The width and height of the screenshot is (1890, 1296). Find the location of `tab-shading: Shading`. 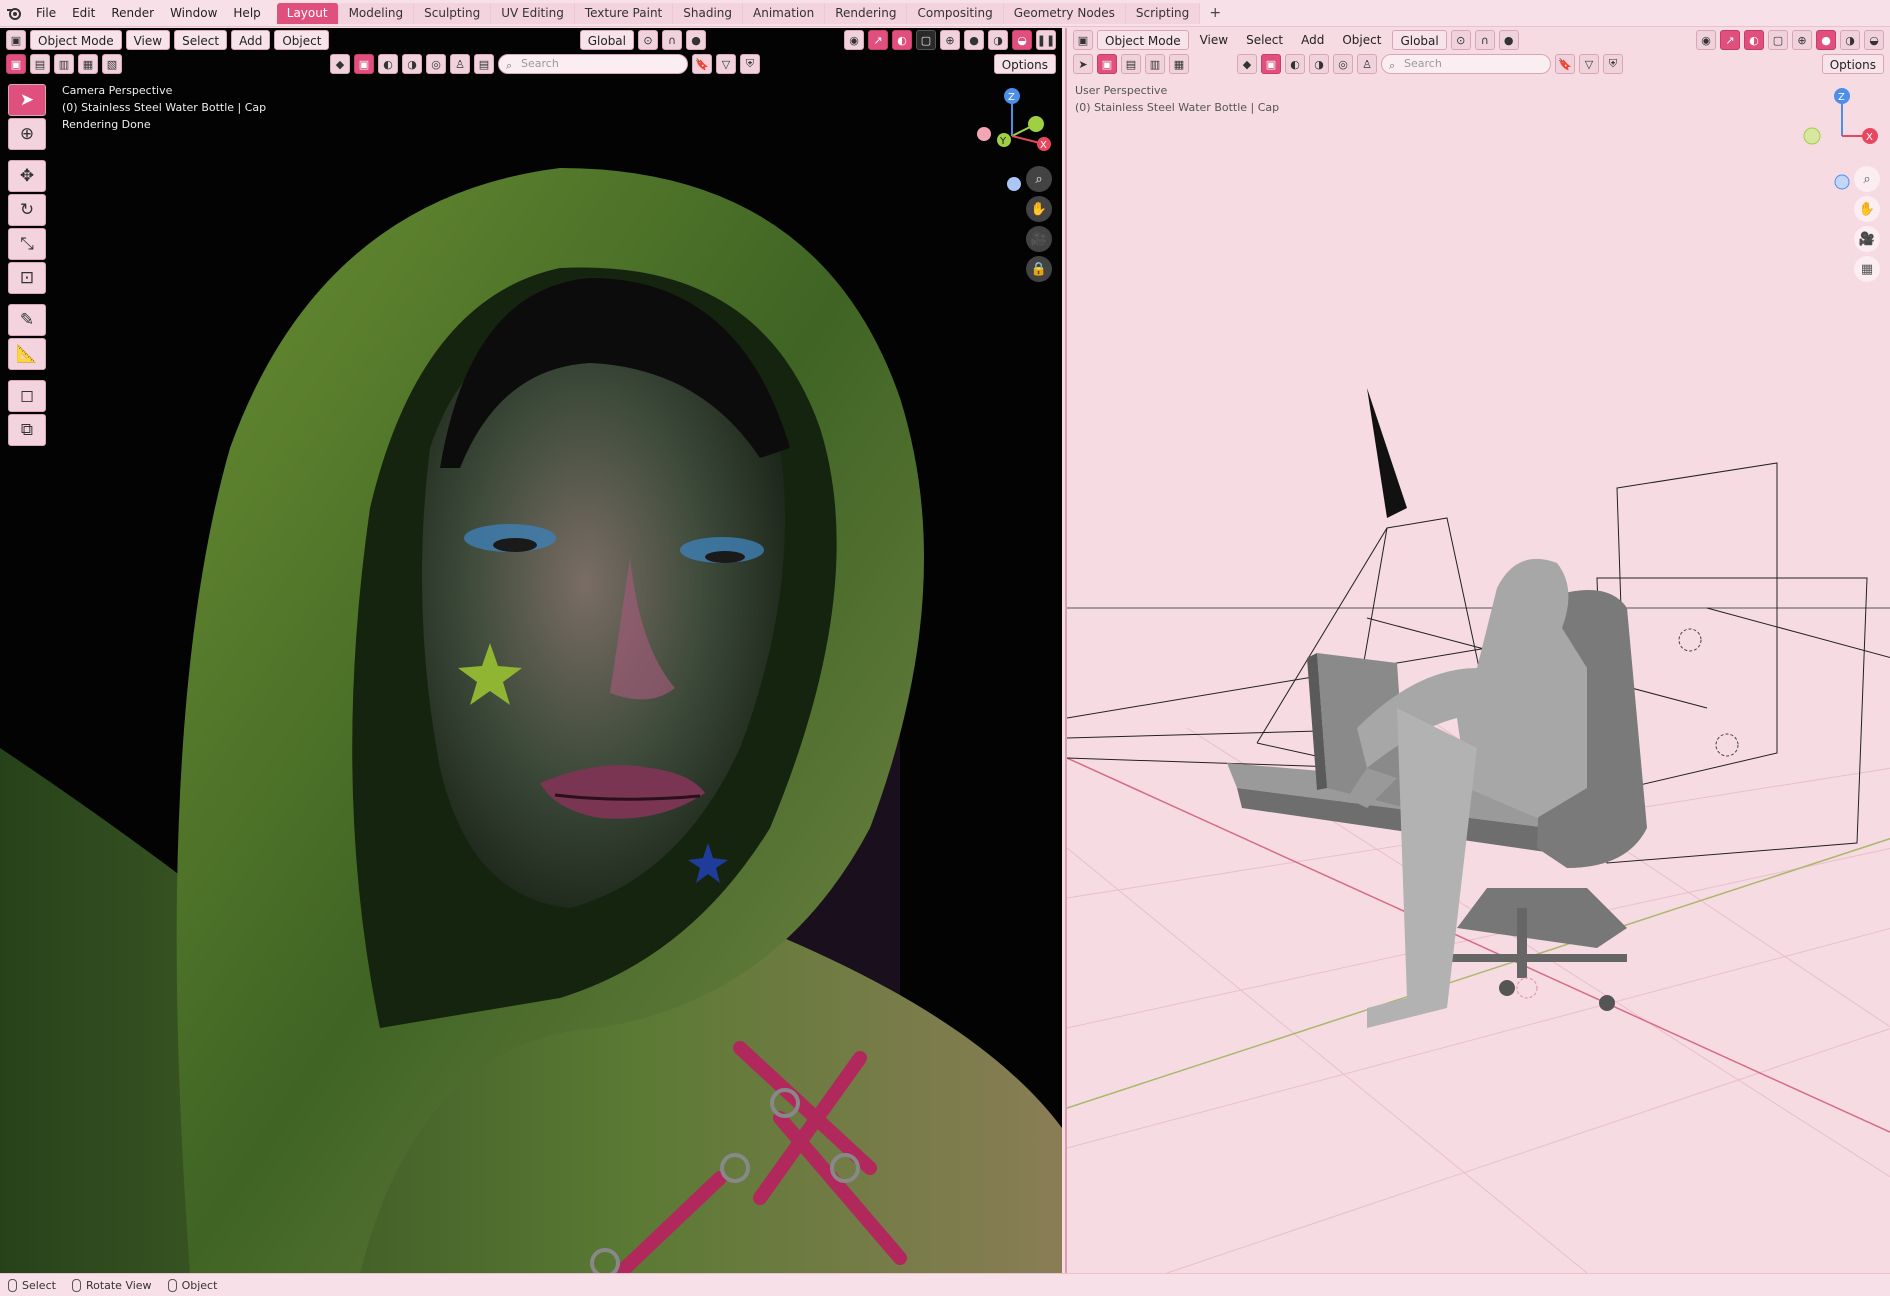

tab-shading: Shading is located at coordinates (708, 13).